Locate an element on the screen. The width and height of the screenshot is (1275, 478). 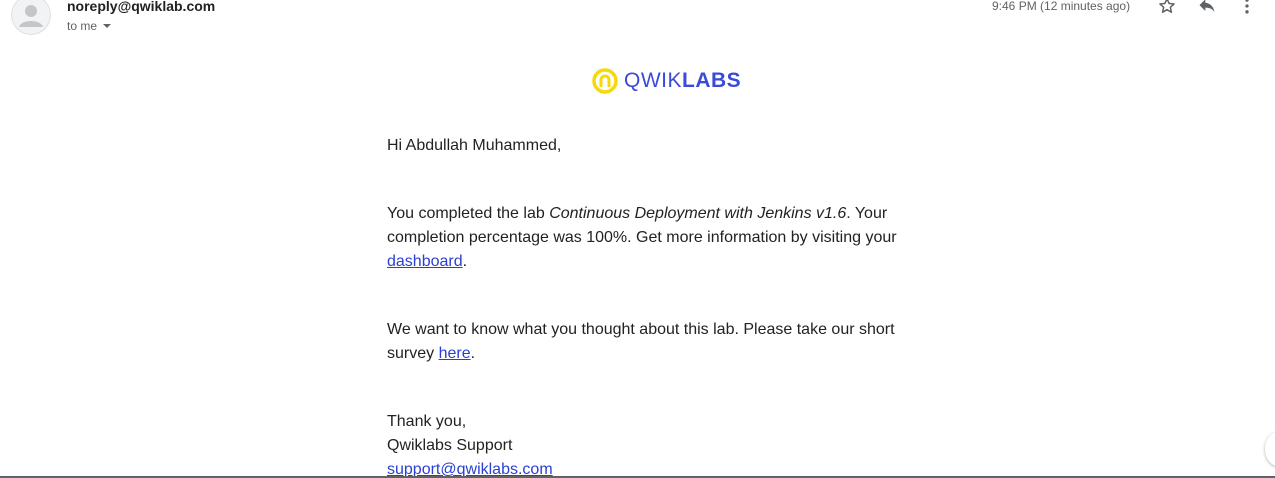
dashboard-link: dashboard is located at coordinates (425, 261).